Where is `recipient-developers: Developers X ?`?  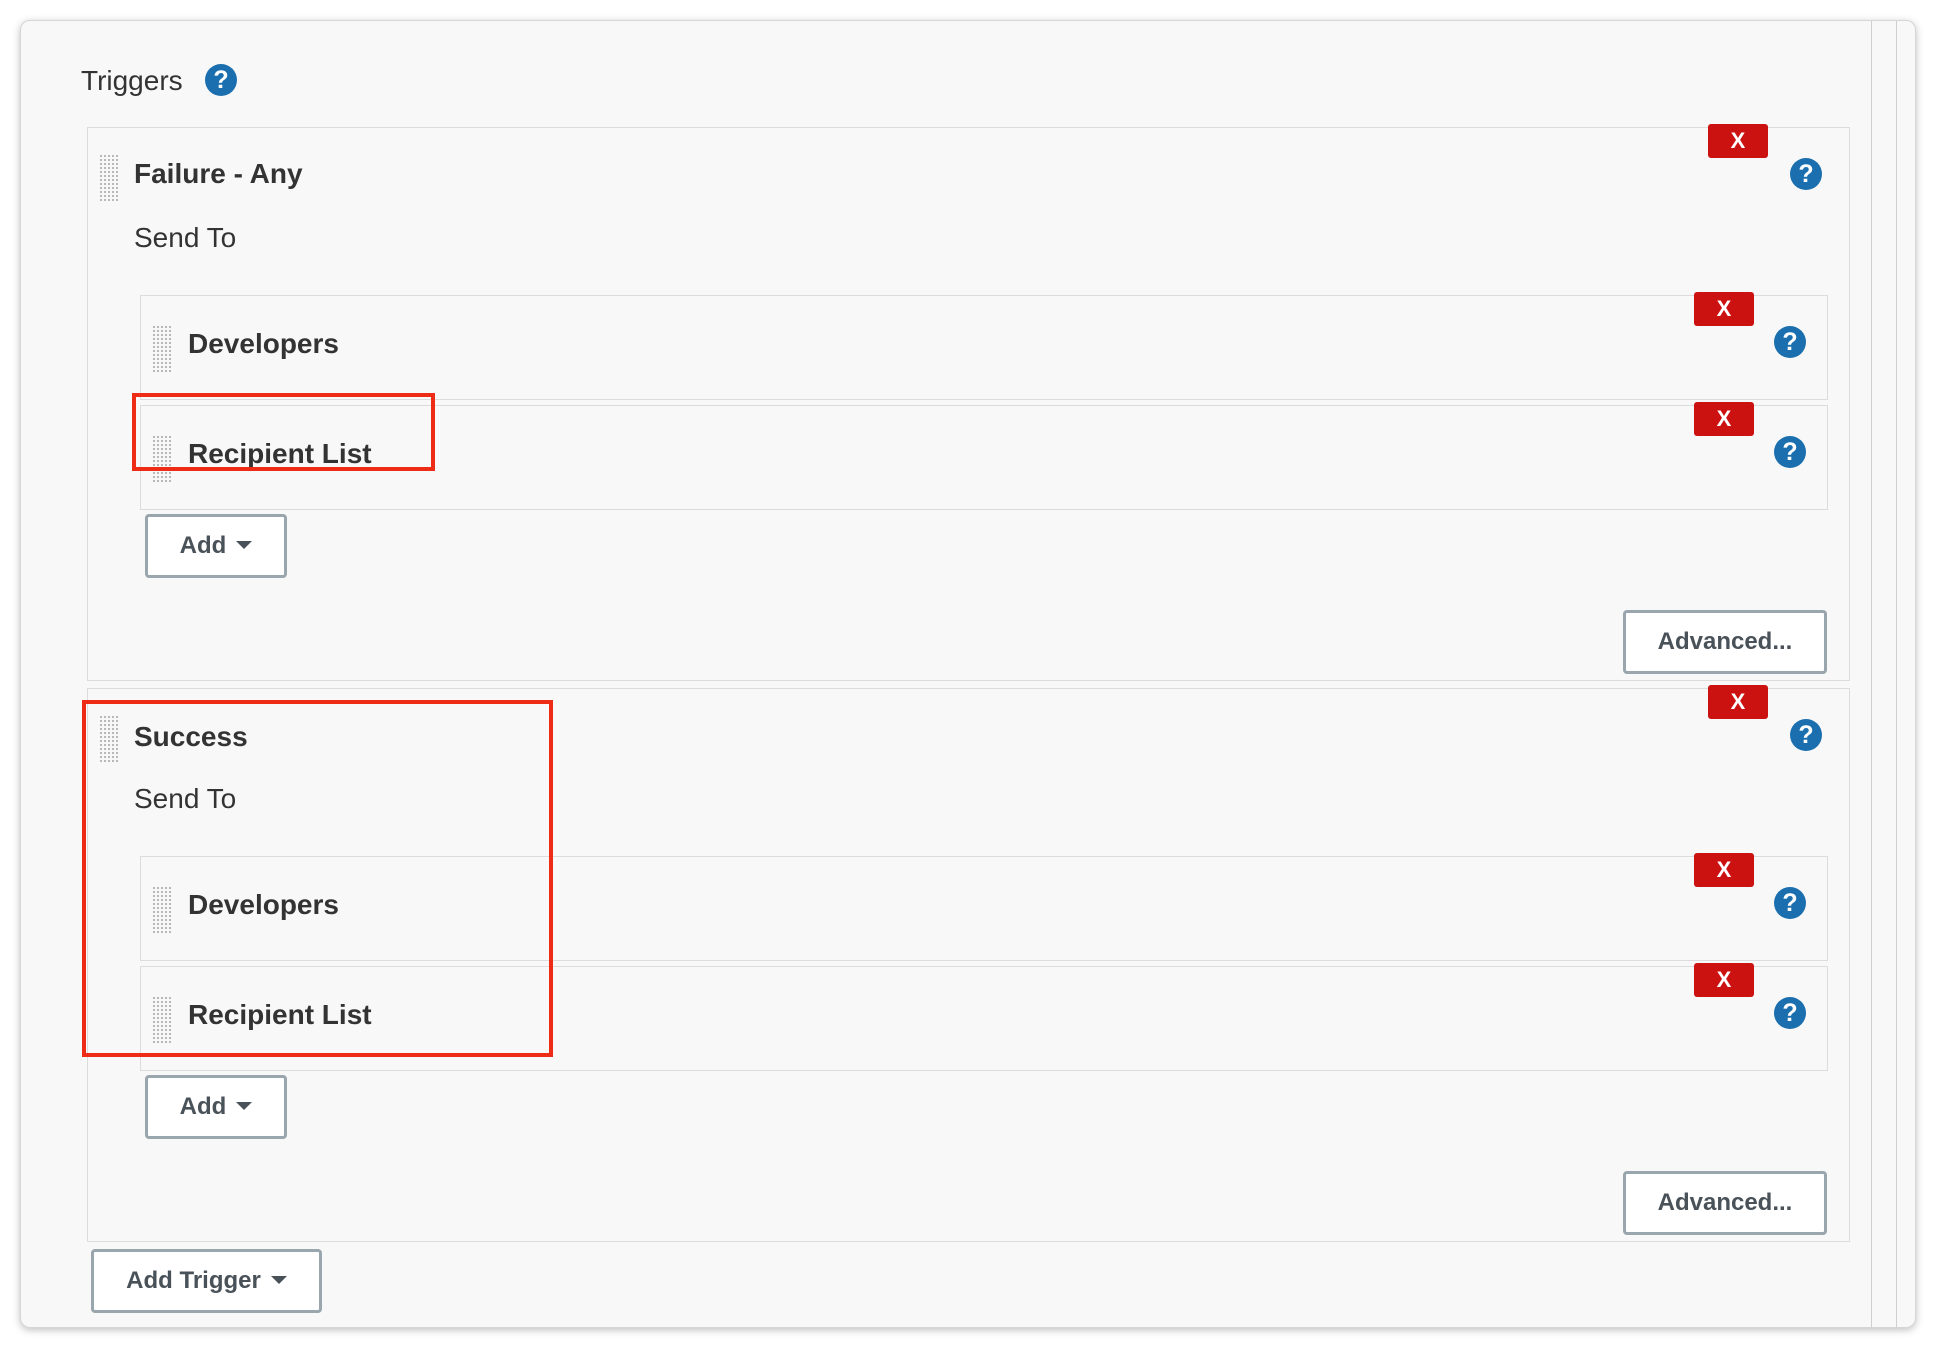 recipient-developers: Developers X ? is located at coordinates (984, 346).